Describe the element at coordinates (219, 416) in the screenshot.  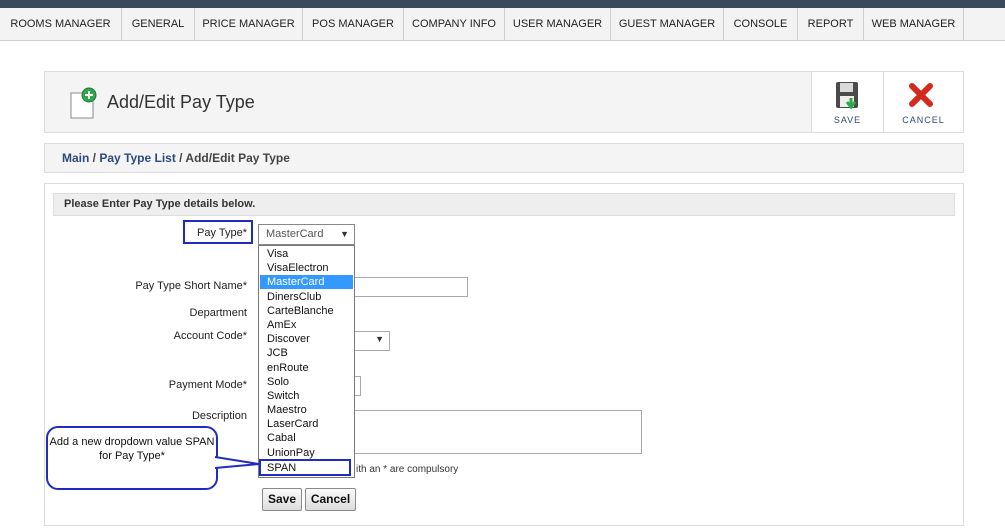
I see `description-label: Description` at that location.